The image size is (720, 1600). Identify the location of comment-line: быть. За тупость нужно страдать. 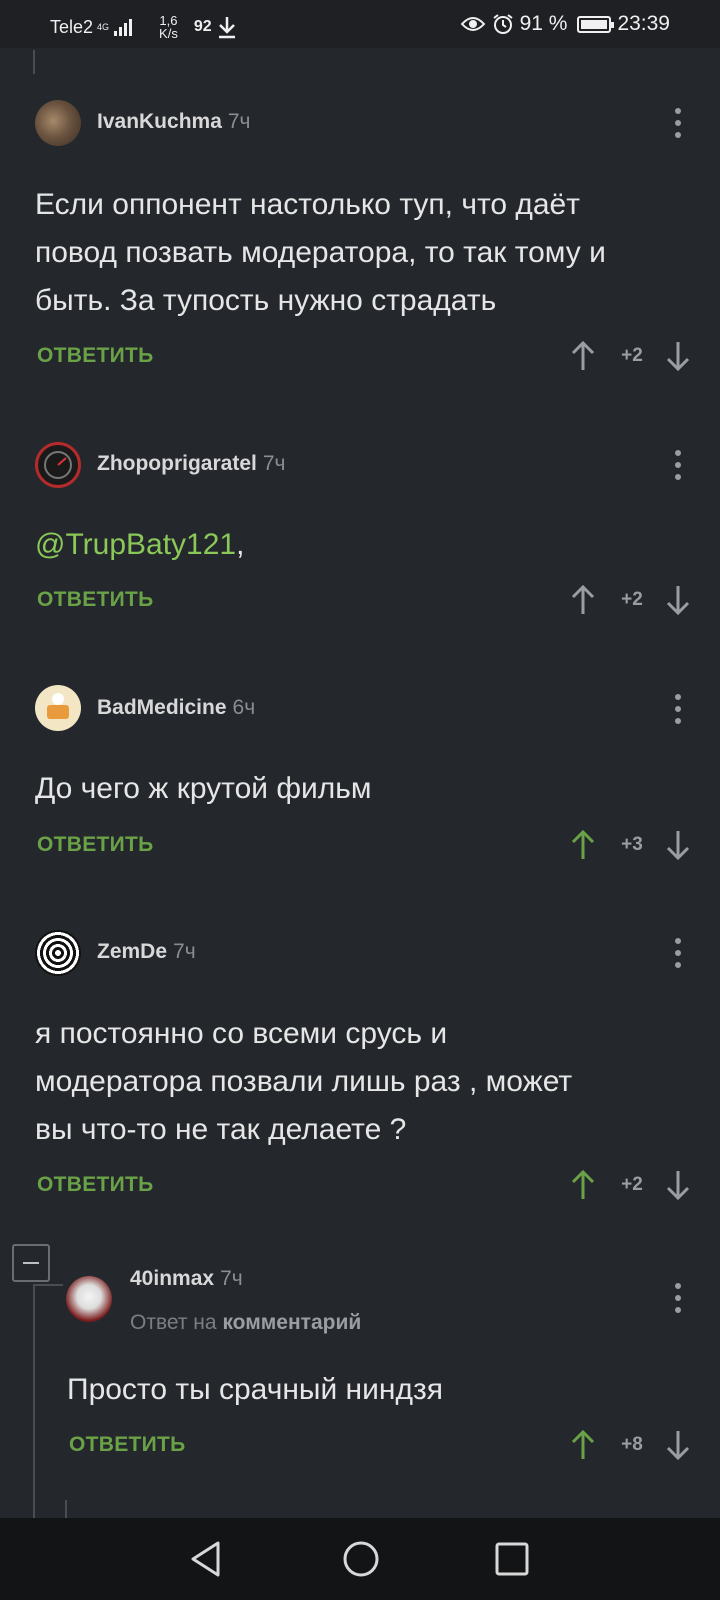
(266, 300).